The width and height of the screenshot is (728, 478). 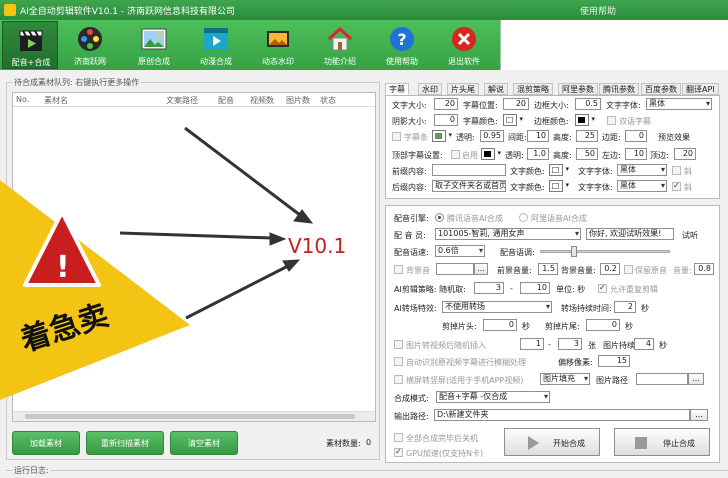 I want to click on add-material-button: 加载素材, so click(x=46, y=443).